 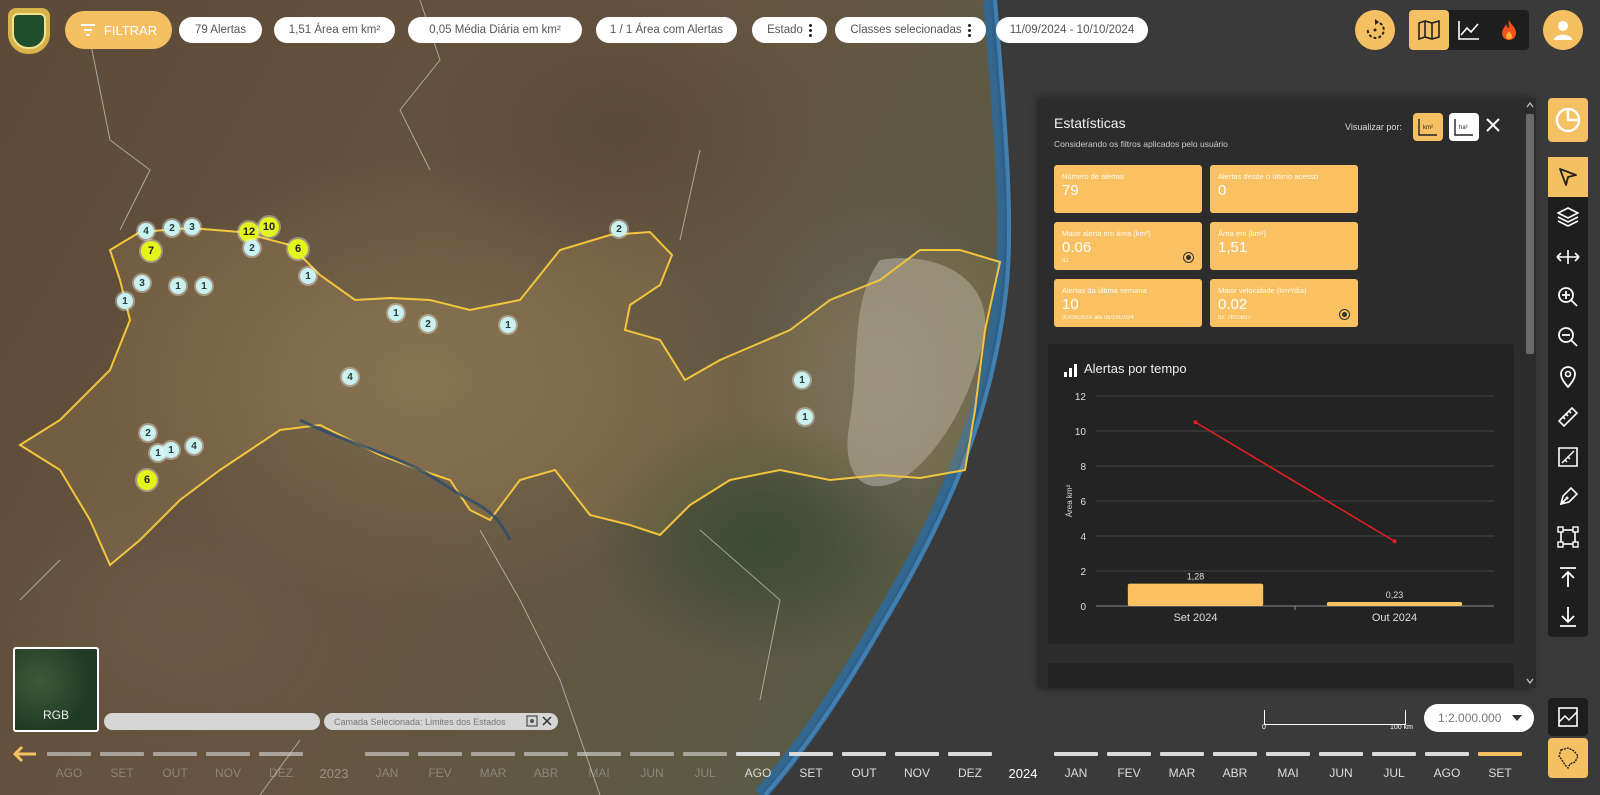 What do you see at coordinates (1530, 234) in the screenshot?
I see `scrollbar-thumb` at bounding box center [1530, 234].